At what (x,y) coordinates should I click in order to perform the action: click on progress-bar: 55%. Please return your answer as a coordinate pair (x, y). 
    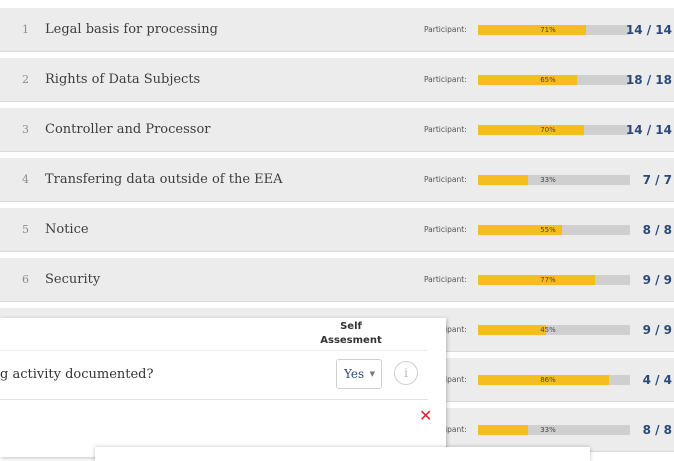
    Looking at the image, I should click on (554, 230).